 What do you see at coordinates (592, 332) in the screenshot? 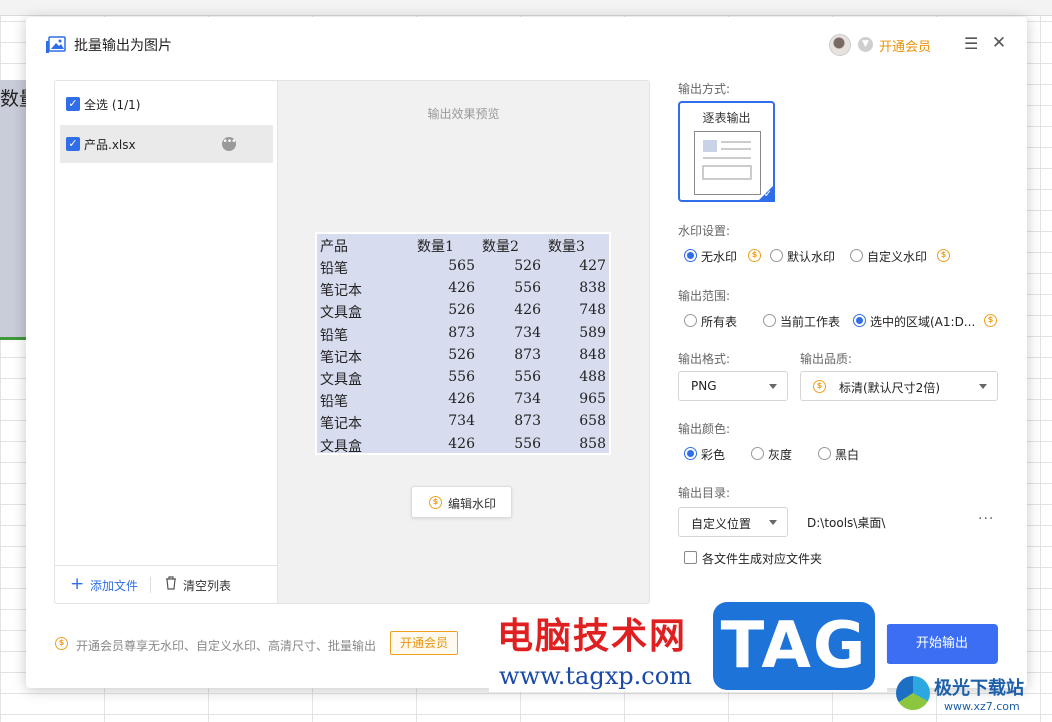
I see `preview-table-cell: 589` at bounding box center [592, 332].